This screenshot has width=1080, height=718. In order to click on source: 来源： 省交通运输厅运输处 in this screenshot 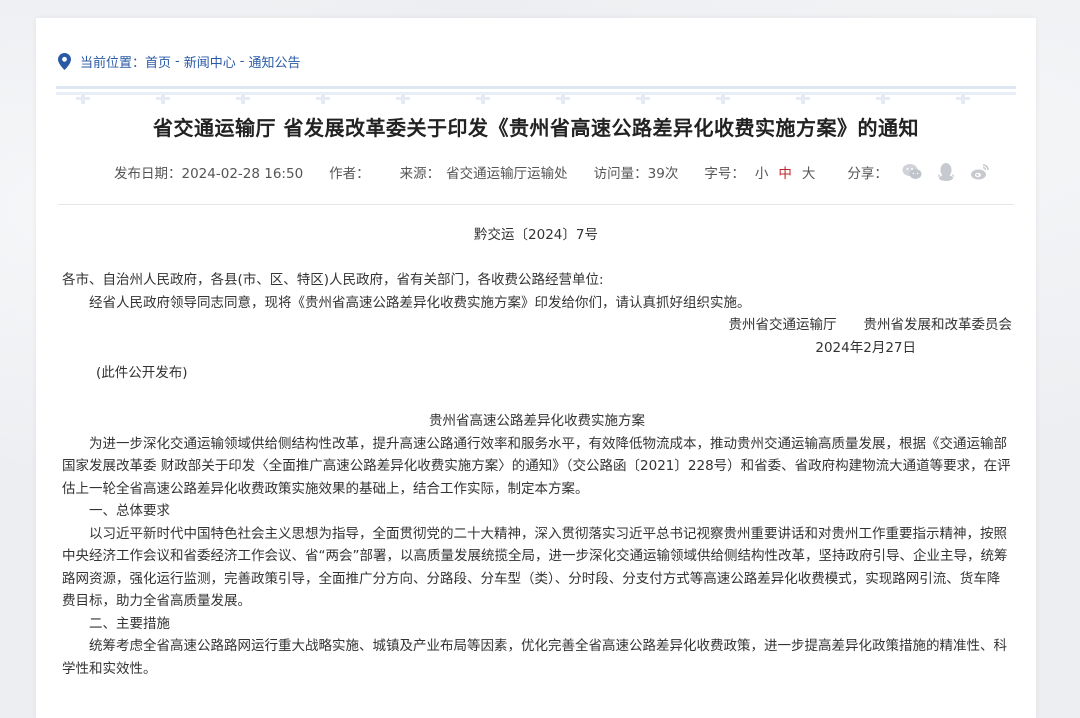, I will do `click(484, 172)`.